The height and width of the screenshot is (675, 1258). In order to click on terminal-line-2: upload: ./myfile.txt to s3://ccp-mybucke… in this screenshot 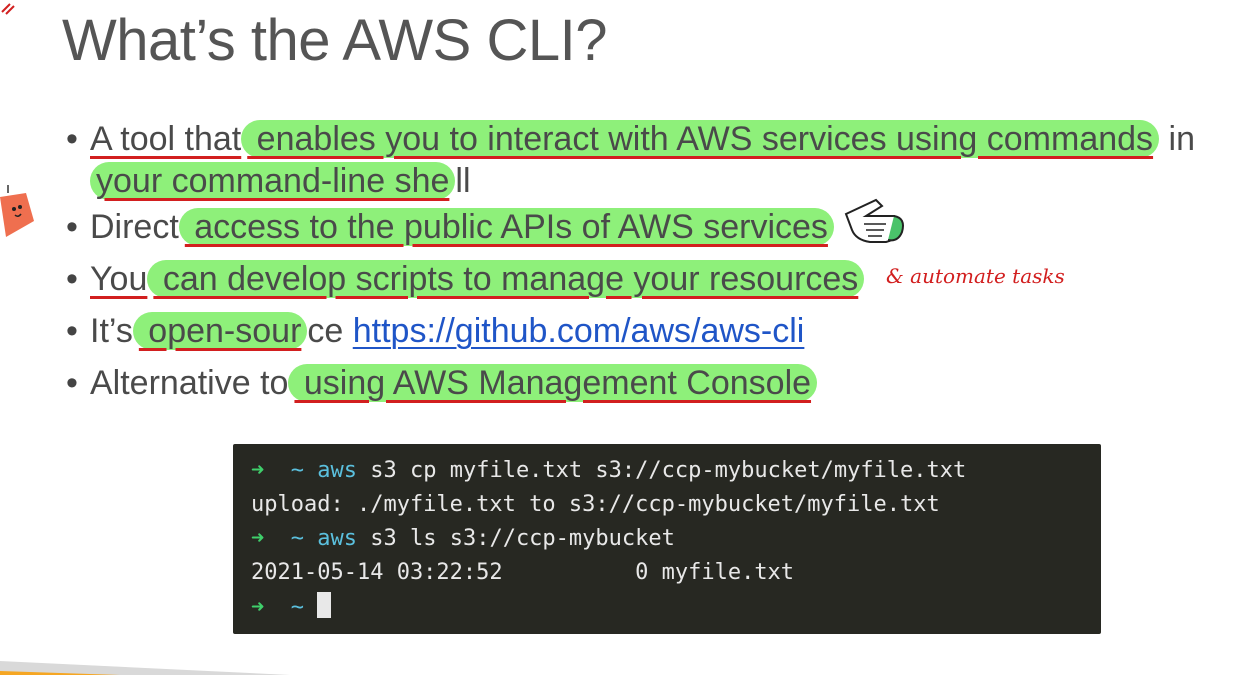, I will do `click(595, 504)`.